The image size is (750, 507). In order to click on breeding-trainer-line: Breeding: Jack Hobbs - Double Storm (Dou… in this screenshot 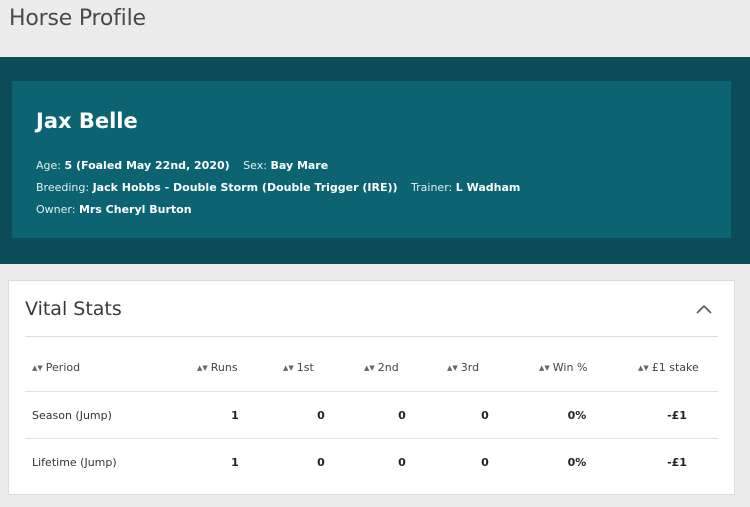, I will do `click(278, 187)`.